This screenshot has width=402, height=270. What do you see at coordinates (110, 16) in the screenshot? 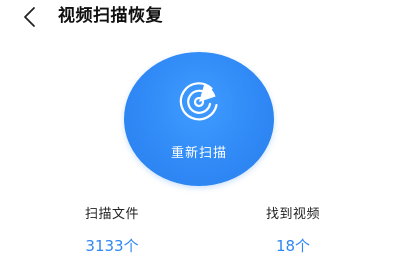
I see `page-title: 视频扫描恢复` at bounding box center [110, 16].